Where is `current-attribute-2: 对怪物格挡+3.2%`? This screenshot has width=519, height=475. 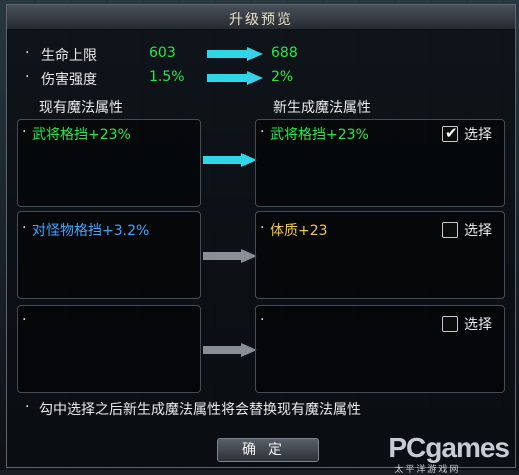
current-attribute-2: 对怪物格挡+3.2% is located at coordinates (91, 231).